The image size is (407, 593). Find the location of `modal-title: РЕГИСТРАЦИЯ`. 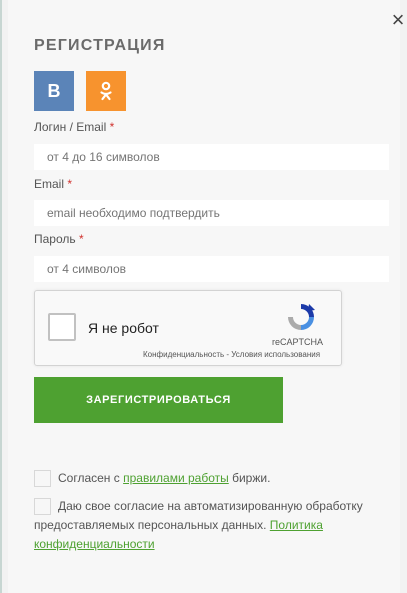

modal-title: РЕГИСТРАЦИЯ is located at coordinates (100, 45).